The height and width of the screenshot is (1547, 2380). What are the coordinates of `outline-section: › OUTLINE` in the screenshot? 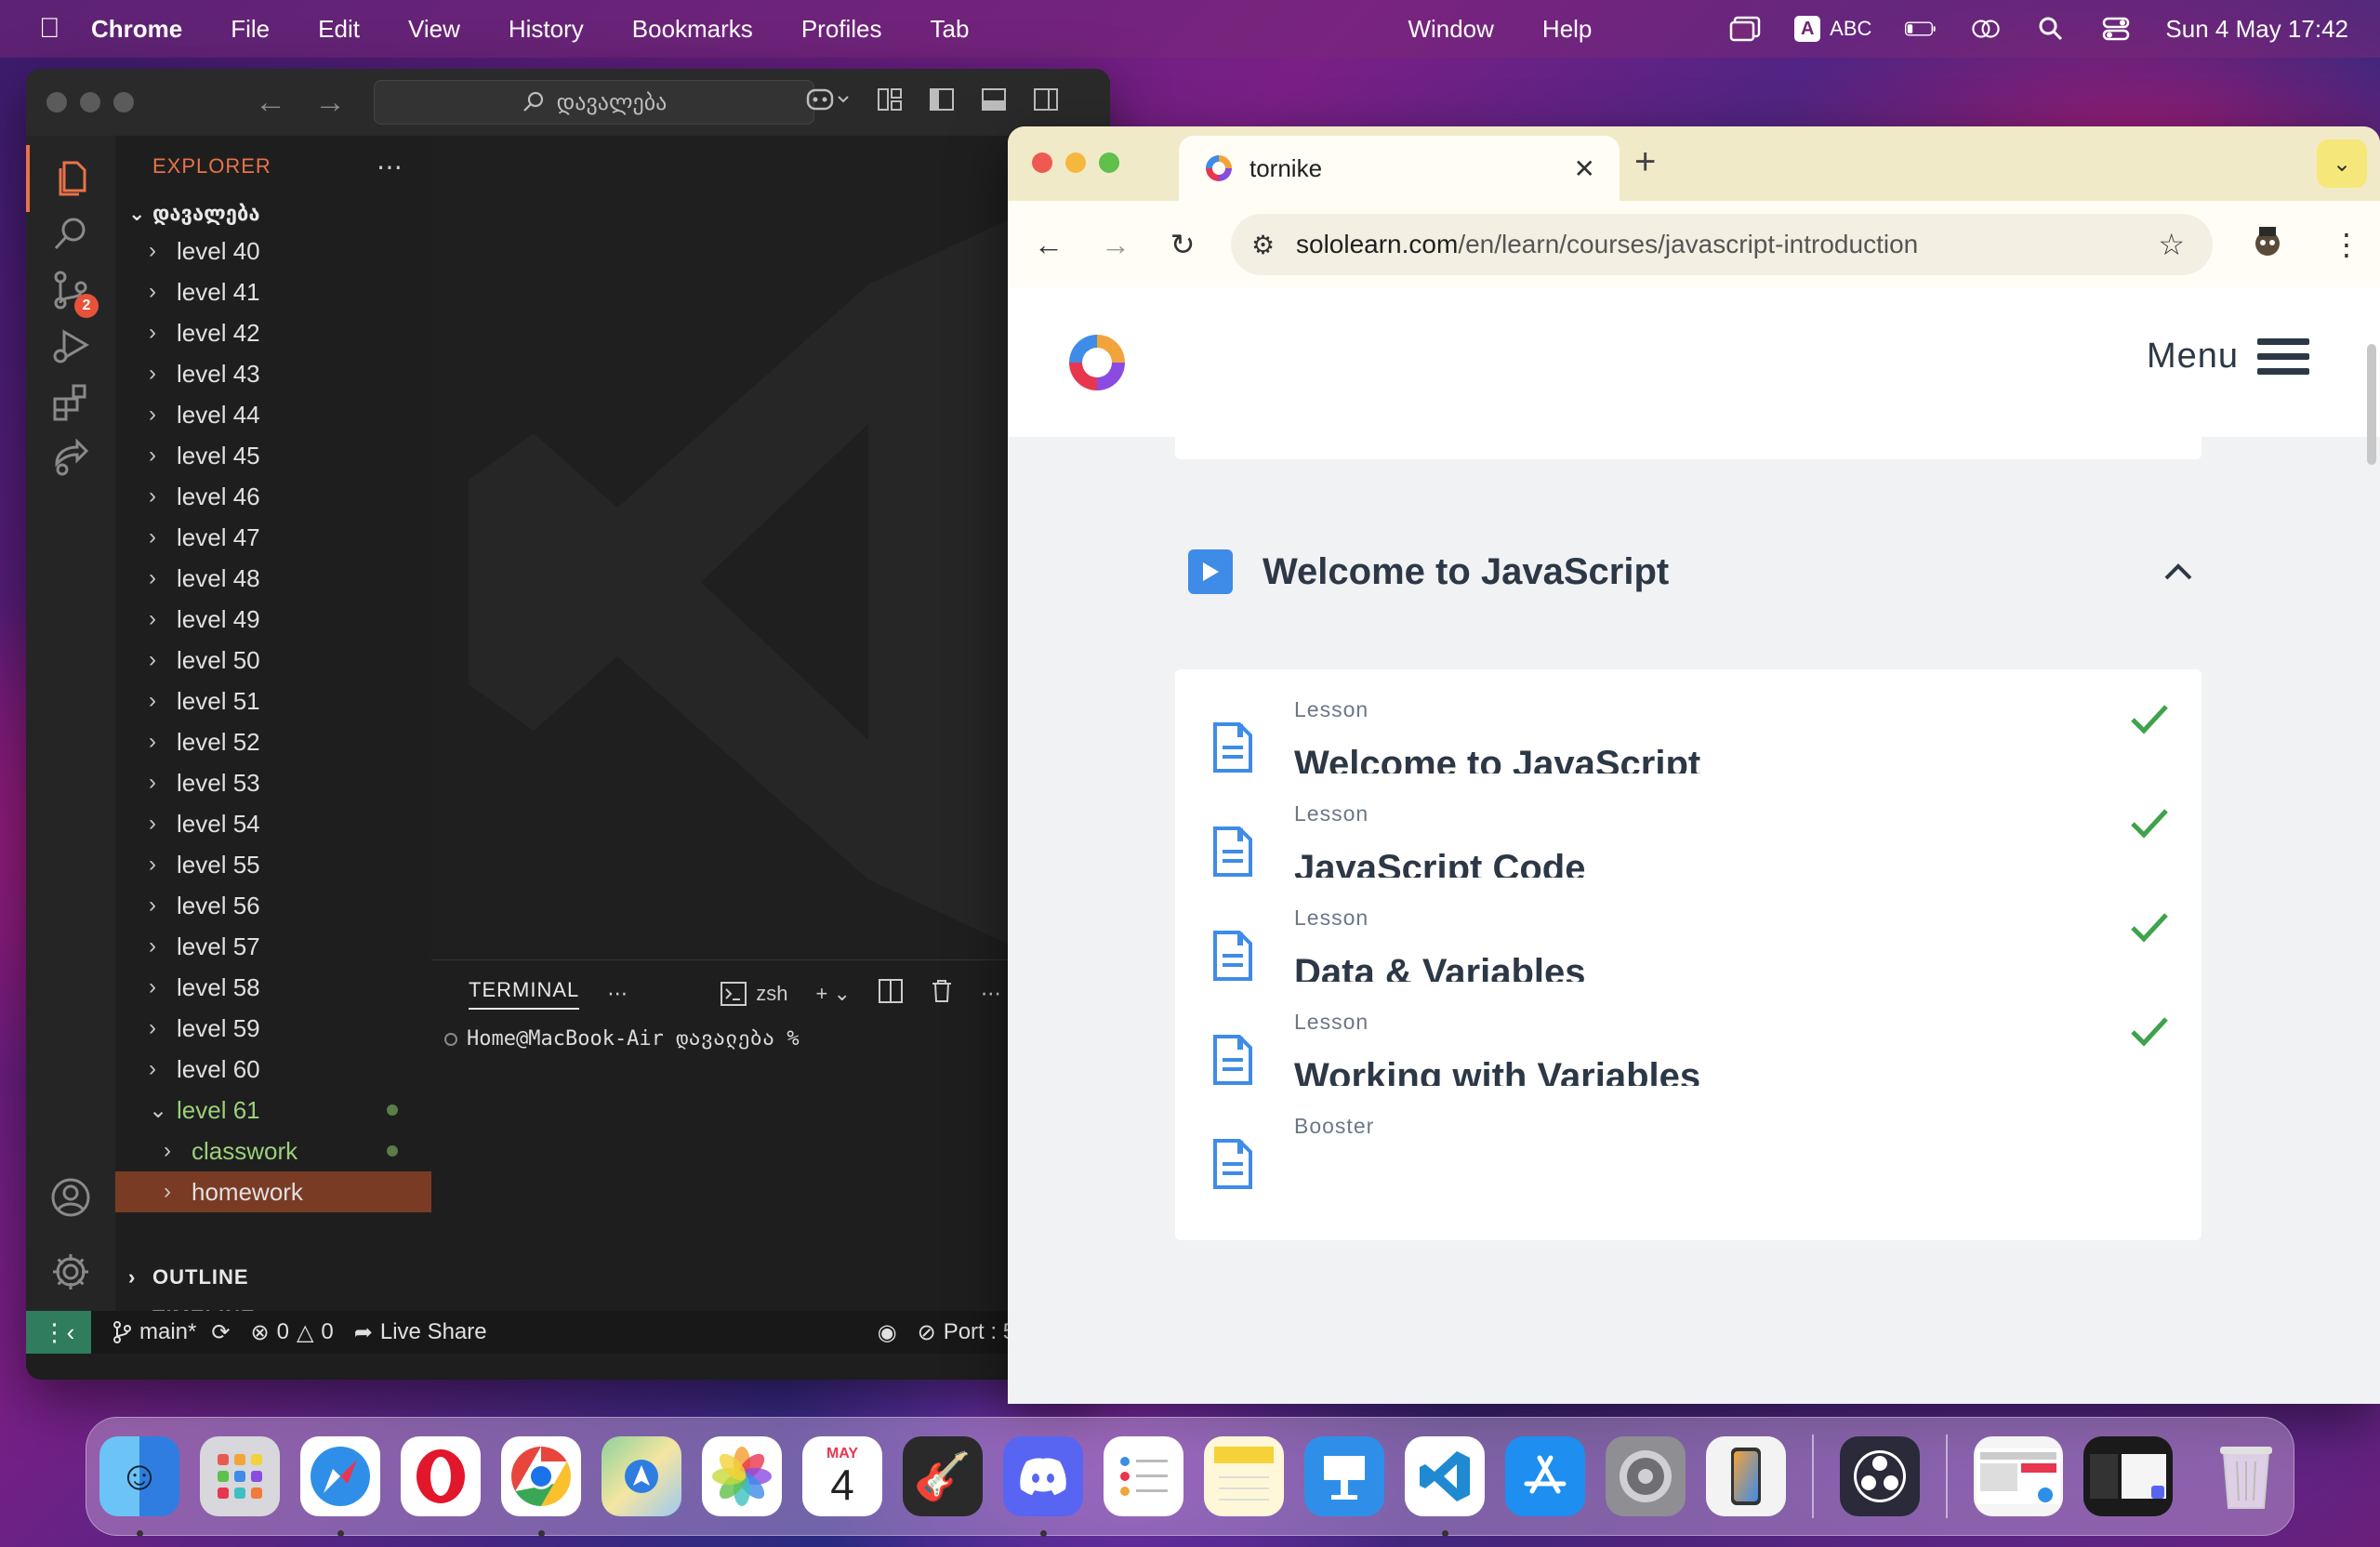 It's located at (273, 1277).